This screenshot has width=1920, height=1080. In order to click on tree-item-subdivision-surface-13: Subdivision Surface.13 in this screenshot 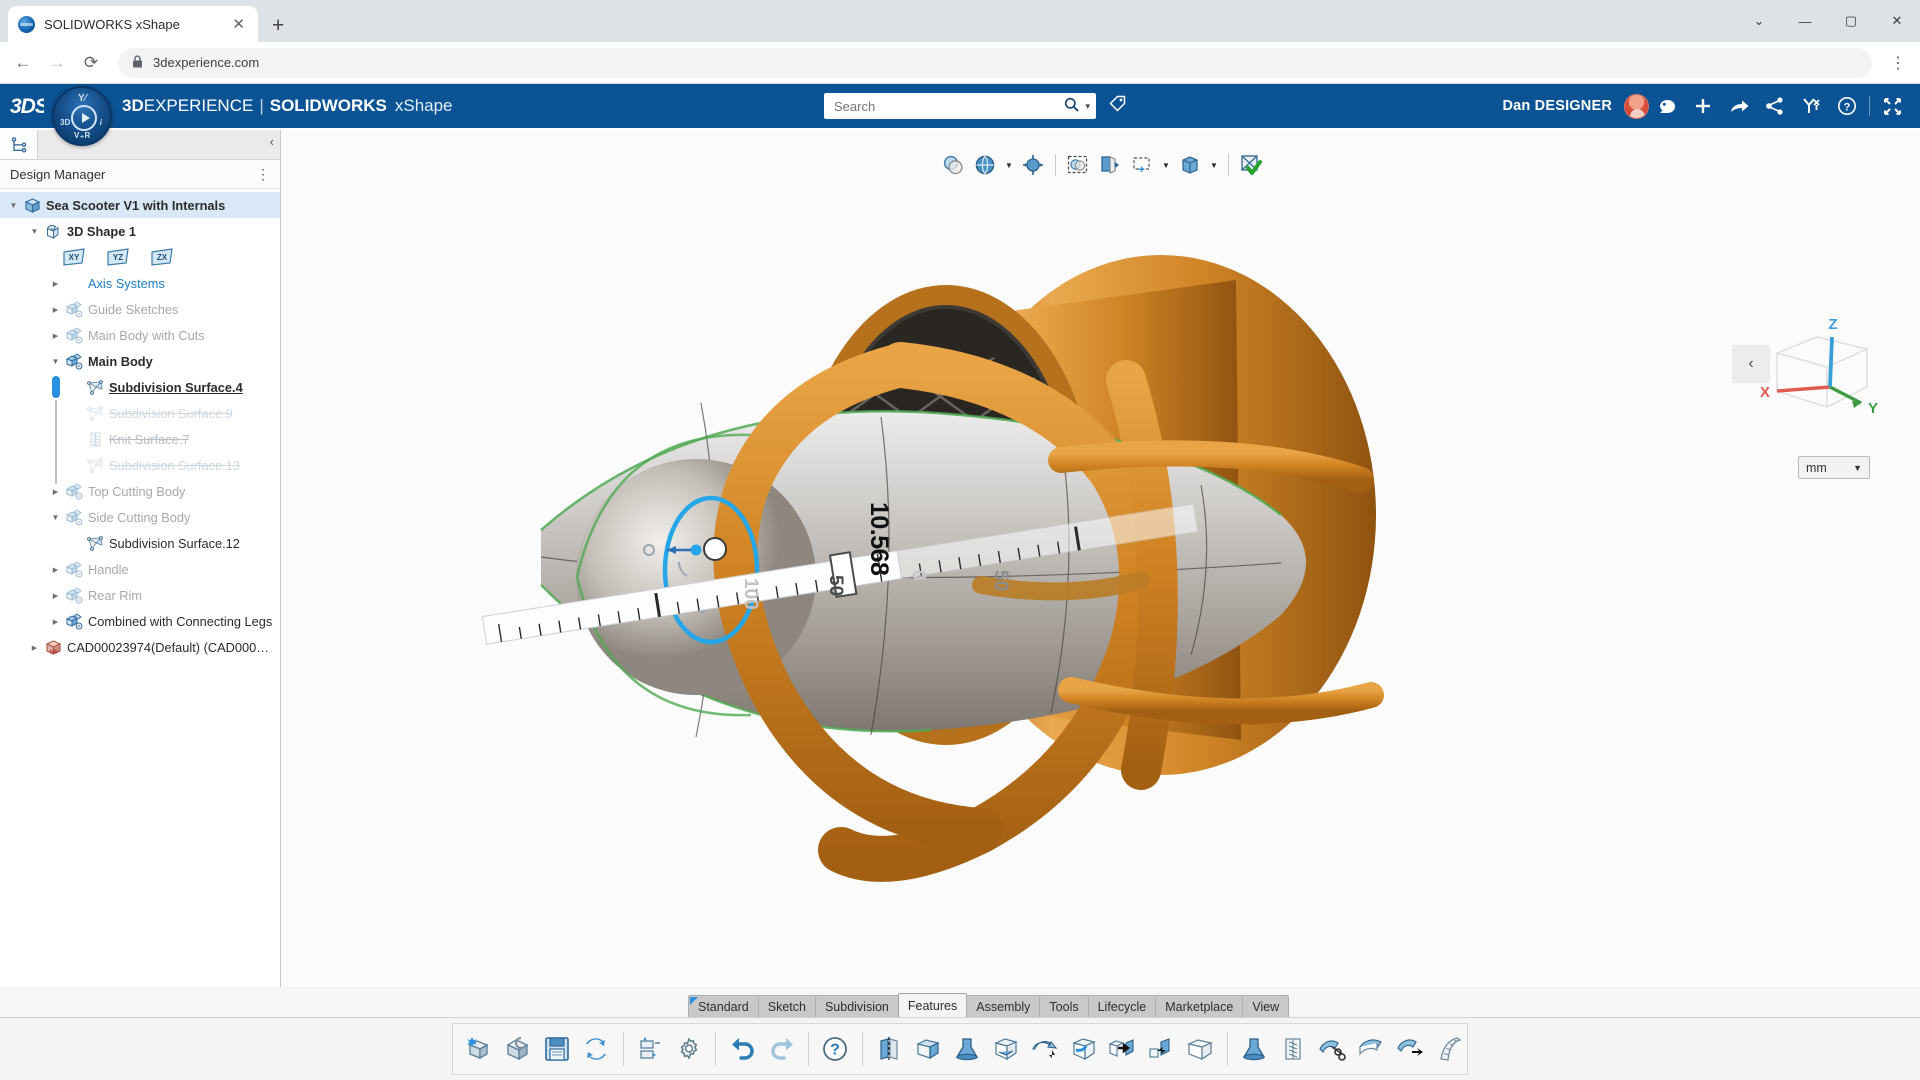, I will do `click(140, 465)`.